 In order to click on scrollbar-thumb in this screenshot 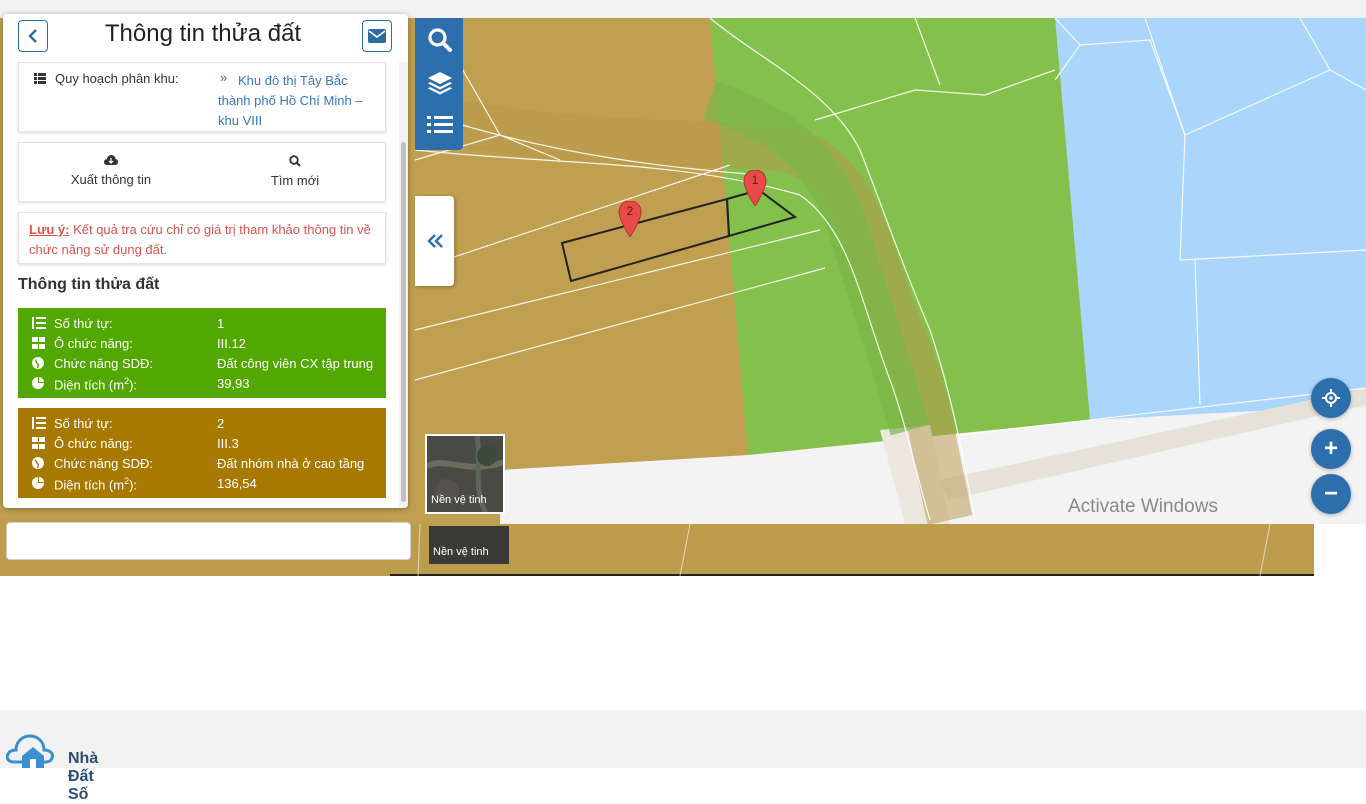, I will do `click(403, 322)`.